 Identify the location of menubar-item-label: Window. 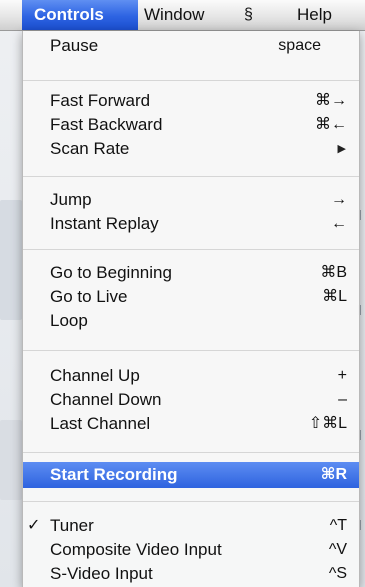
(174, 14).